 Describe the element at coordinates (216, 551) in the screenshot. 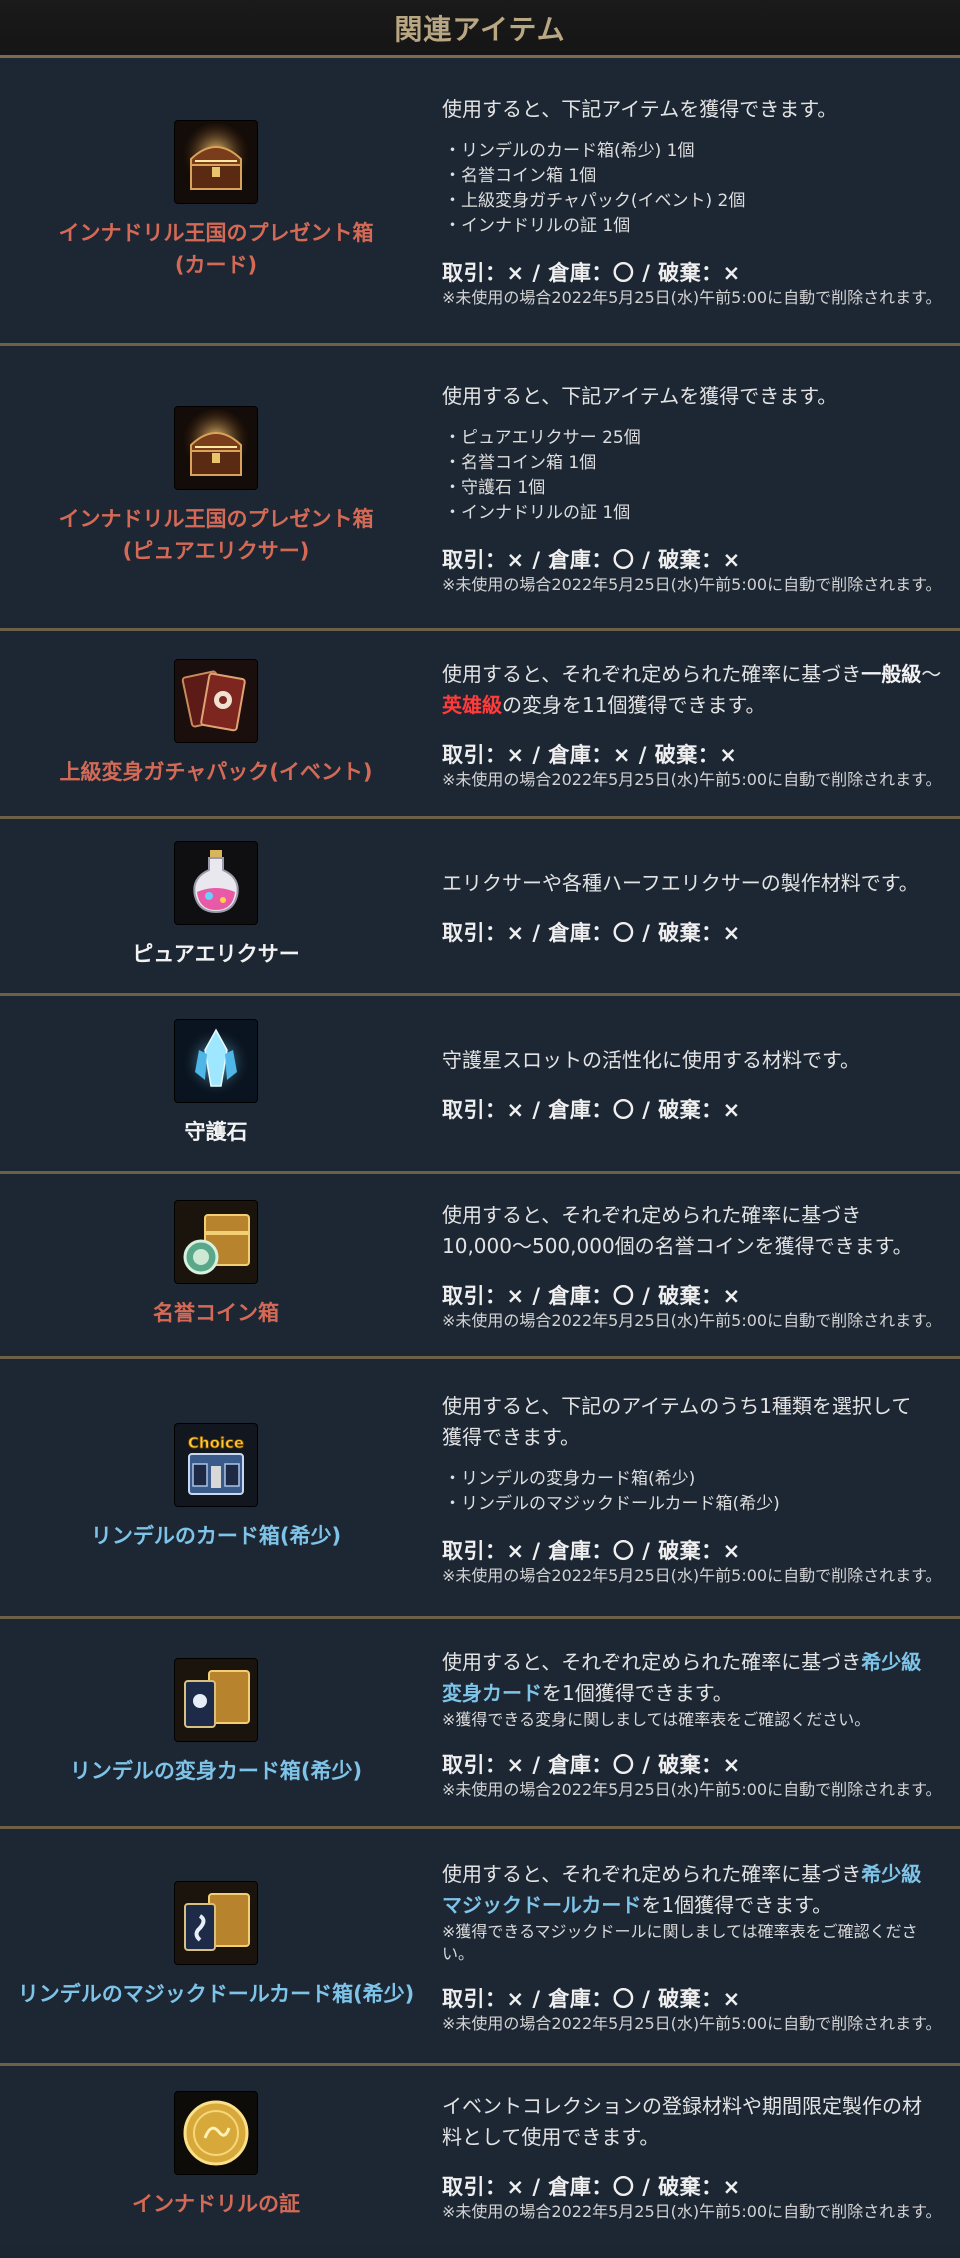

I see `item-name-line: (ピュアエリクサー)` at that location.